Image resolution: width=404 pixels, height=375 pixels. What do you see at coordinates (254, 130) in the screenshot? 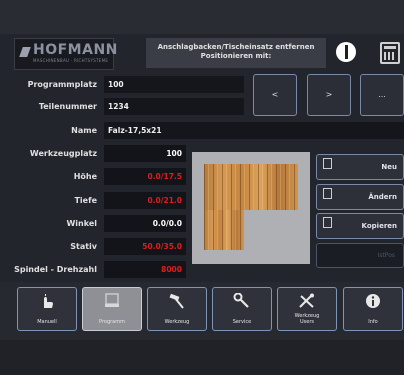
I see `name-field: Falz-17,5x21` at bounding box center [254, 130].